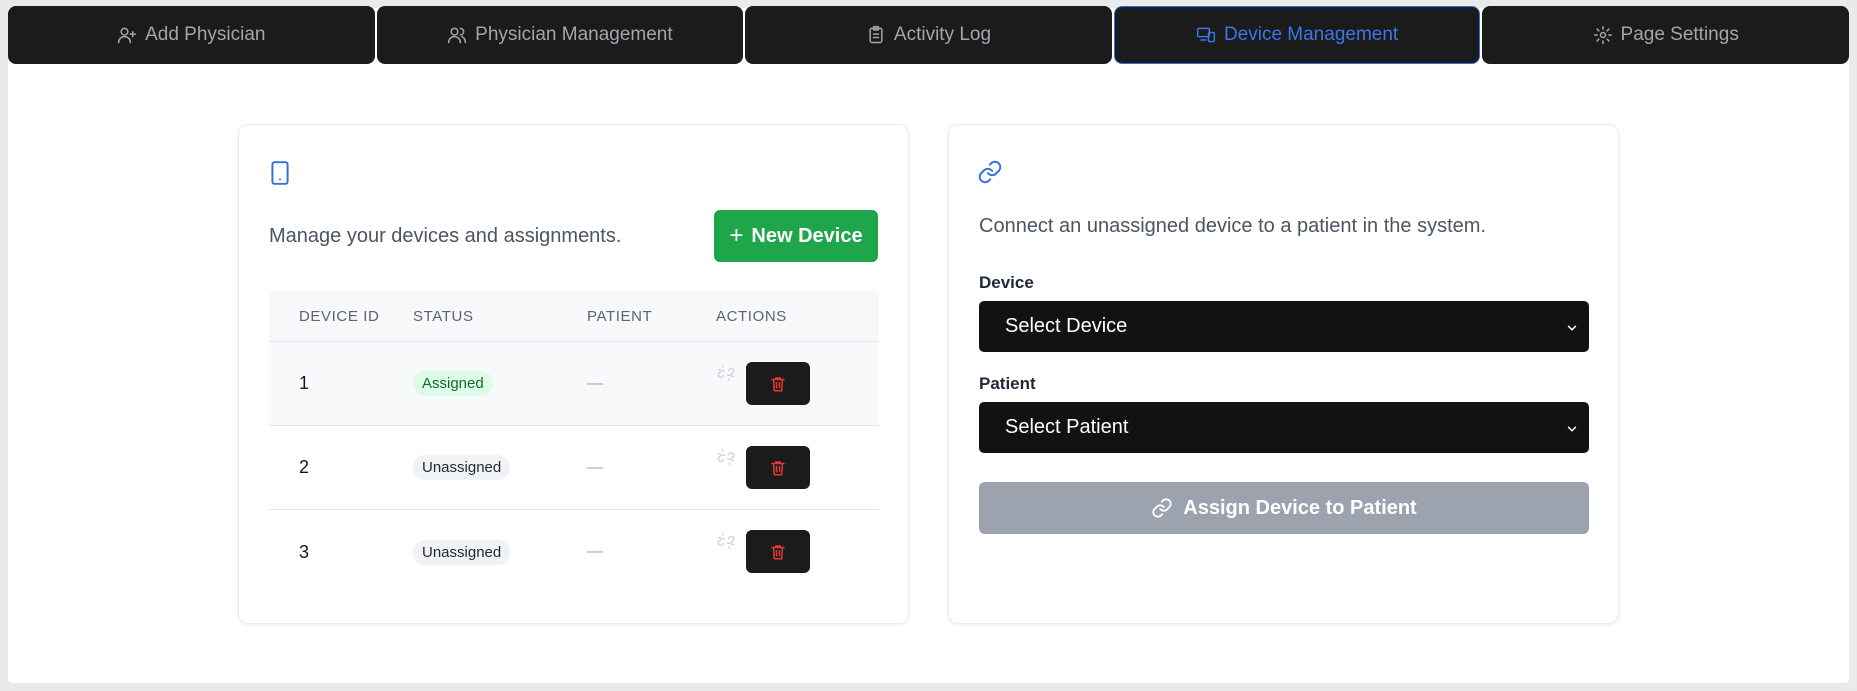  What do you see at coordinates (205, 34) in the screenshot?
I see `tab-label: Add Physician` at bounding box center [205, 34].